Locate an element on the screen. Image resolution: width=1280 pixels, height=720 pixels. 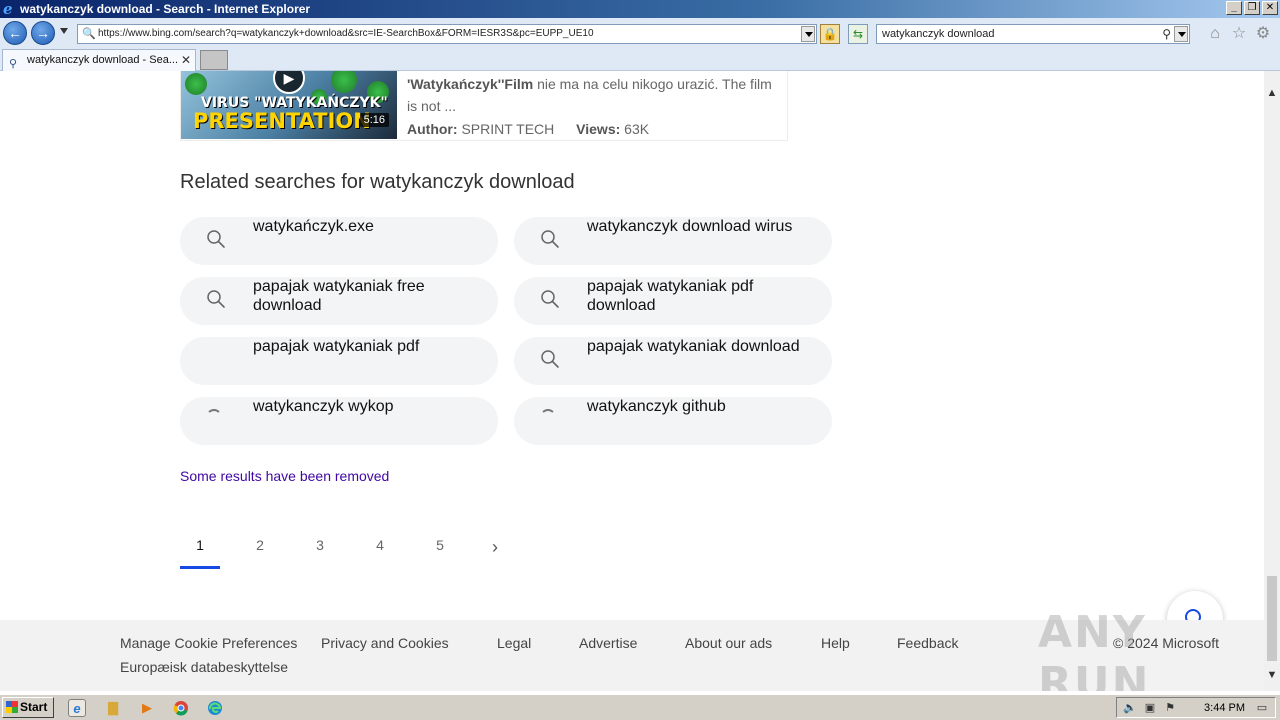
show-desktop-icon: ▭ is located at coordinates (1262, 708).